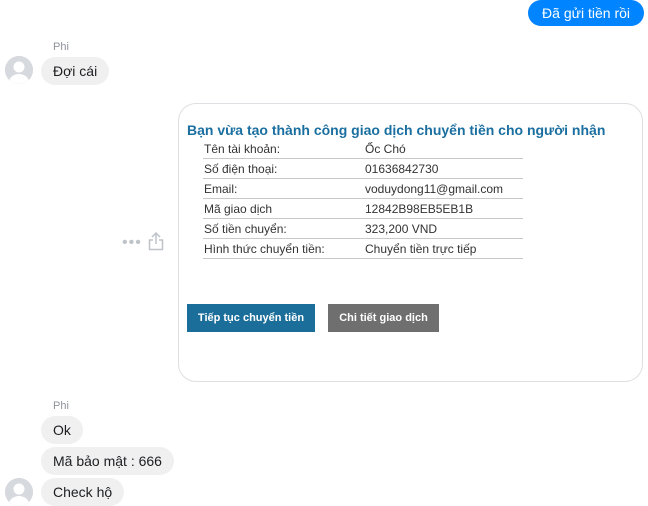  What do you see at coordinates (443, 149) in the screenshot?
I see `row-value: Ốc Chó` at bounding box center [443, 149].